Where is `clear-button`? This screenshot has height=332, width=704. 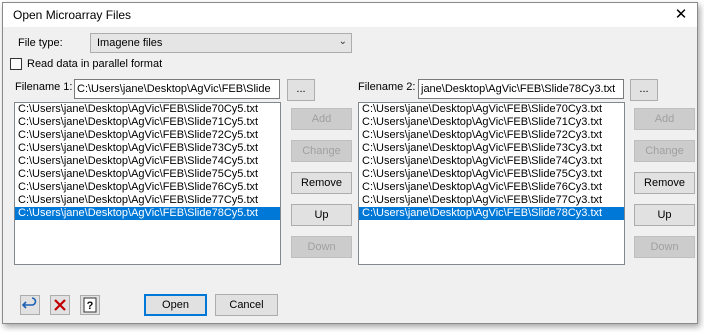 clear-button is located at coordinates (60, 305).